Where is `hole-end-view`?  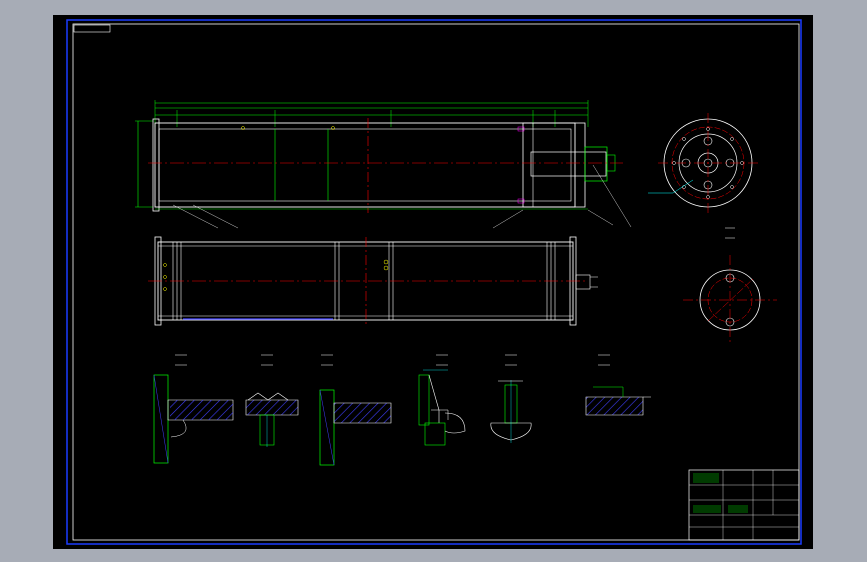
hole-end-view is located at coordinates (730, 286).